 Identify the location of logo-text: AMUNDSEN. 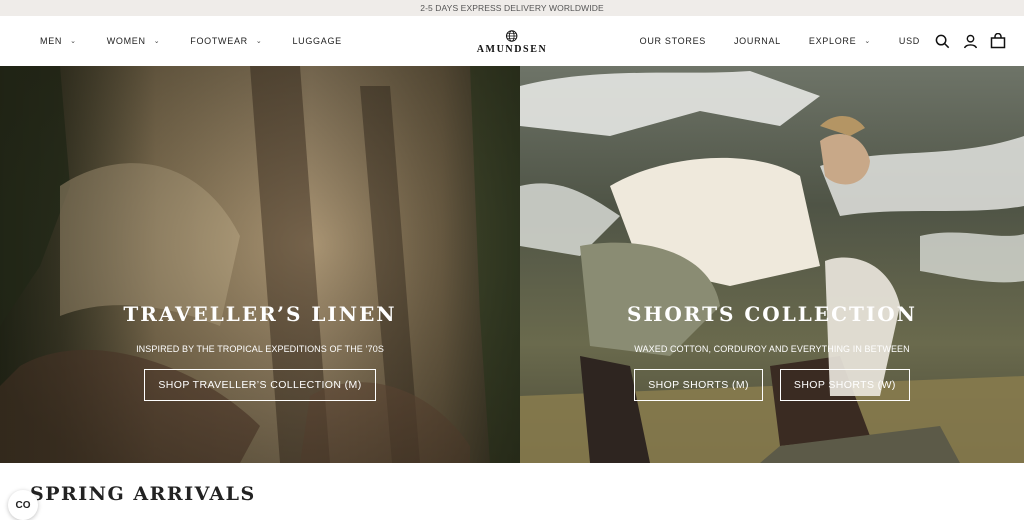
(512, 49).